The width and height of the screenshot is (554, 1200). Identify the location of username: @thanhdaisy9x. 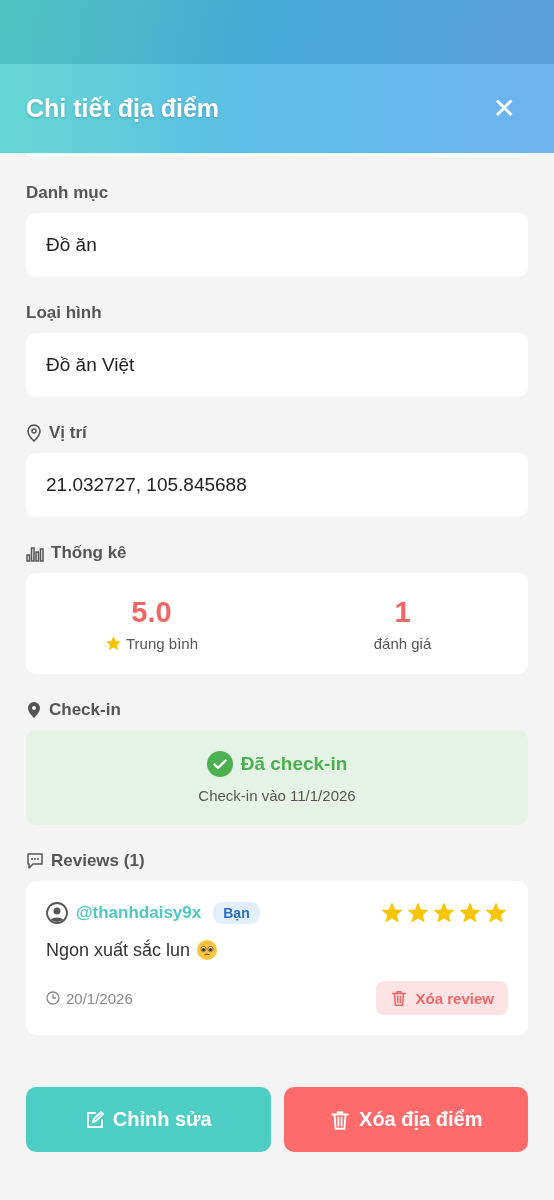
(139, 913).